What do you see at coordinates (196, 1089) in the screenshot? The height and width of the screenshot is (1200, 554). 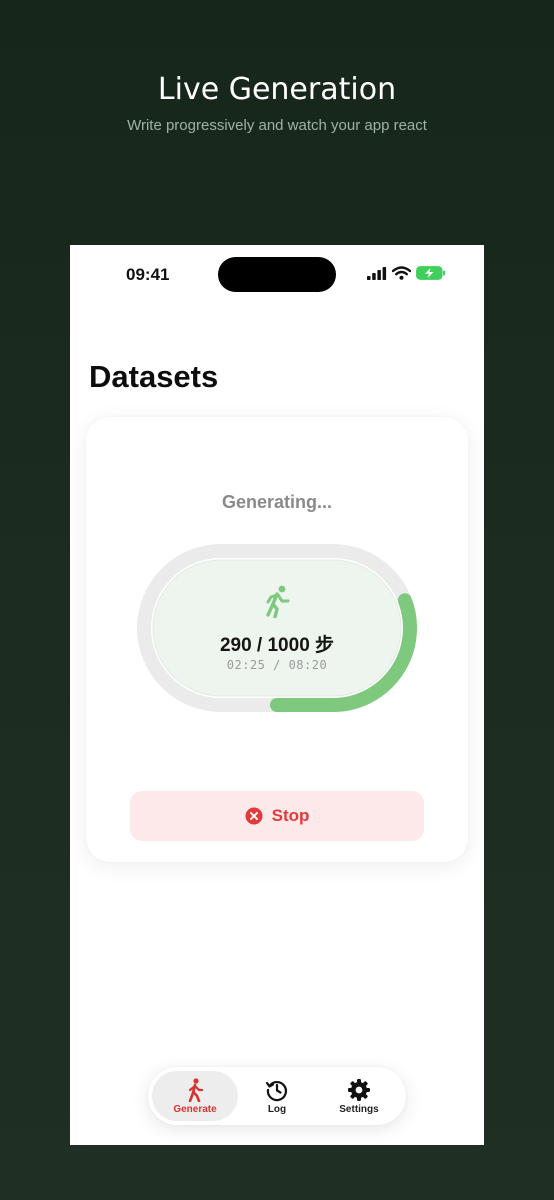 I see `walking-person-icon` at bounding box center [196, 1089].